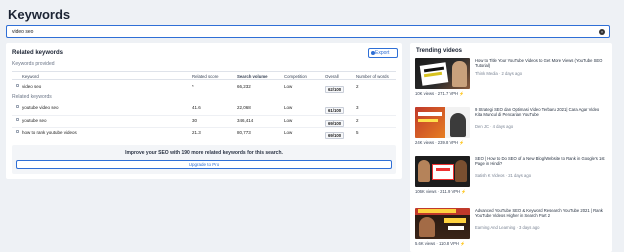 The image size is (624, 252). I want to click on row-volume: 22,068, so click(244, 107).